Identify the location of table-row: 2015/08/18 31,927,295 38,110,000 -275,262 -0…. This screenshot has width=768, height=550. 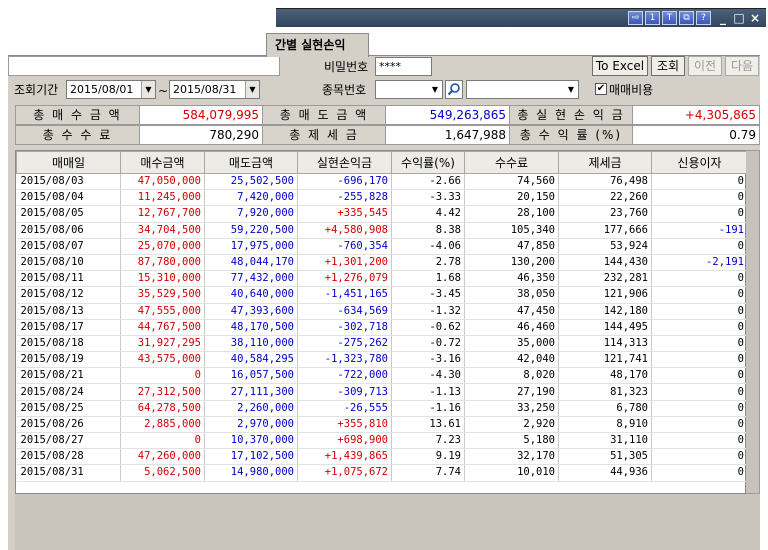
(382, 344).